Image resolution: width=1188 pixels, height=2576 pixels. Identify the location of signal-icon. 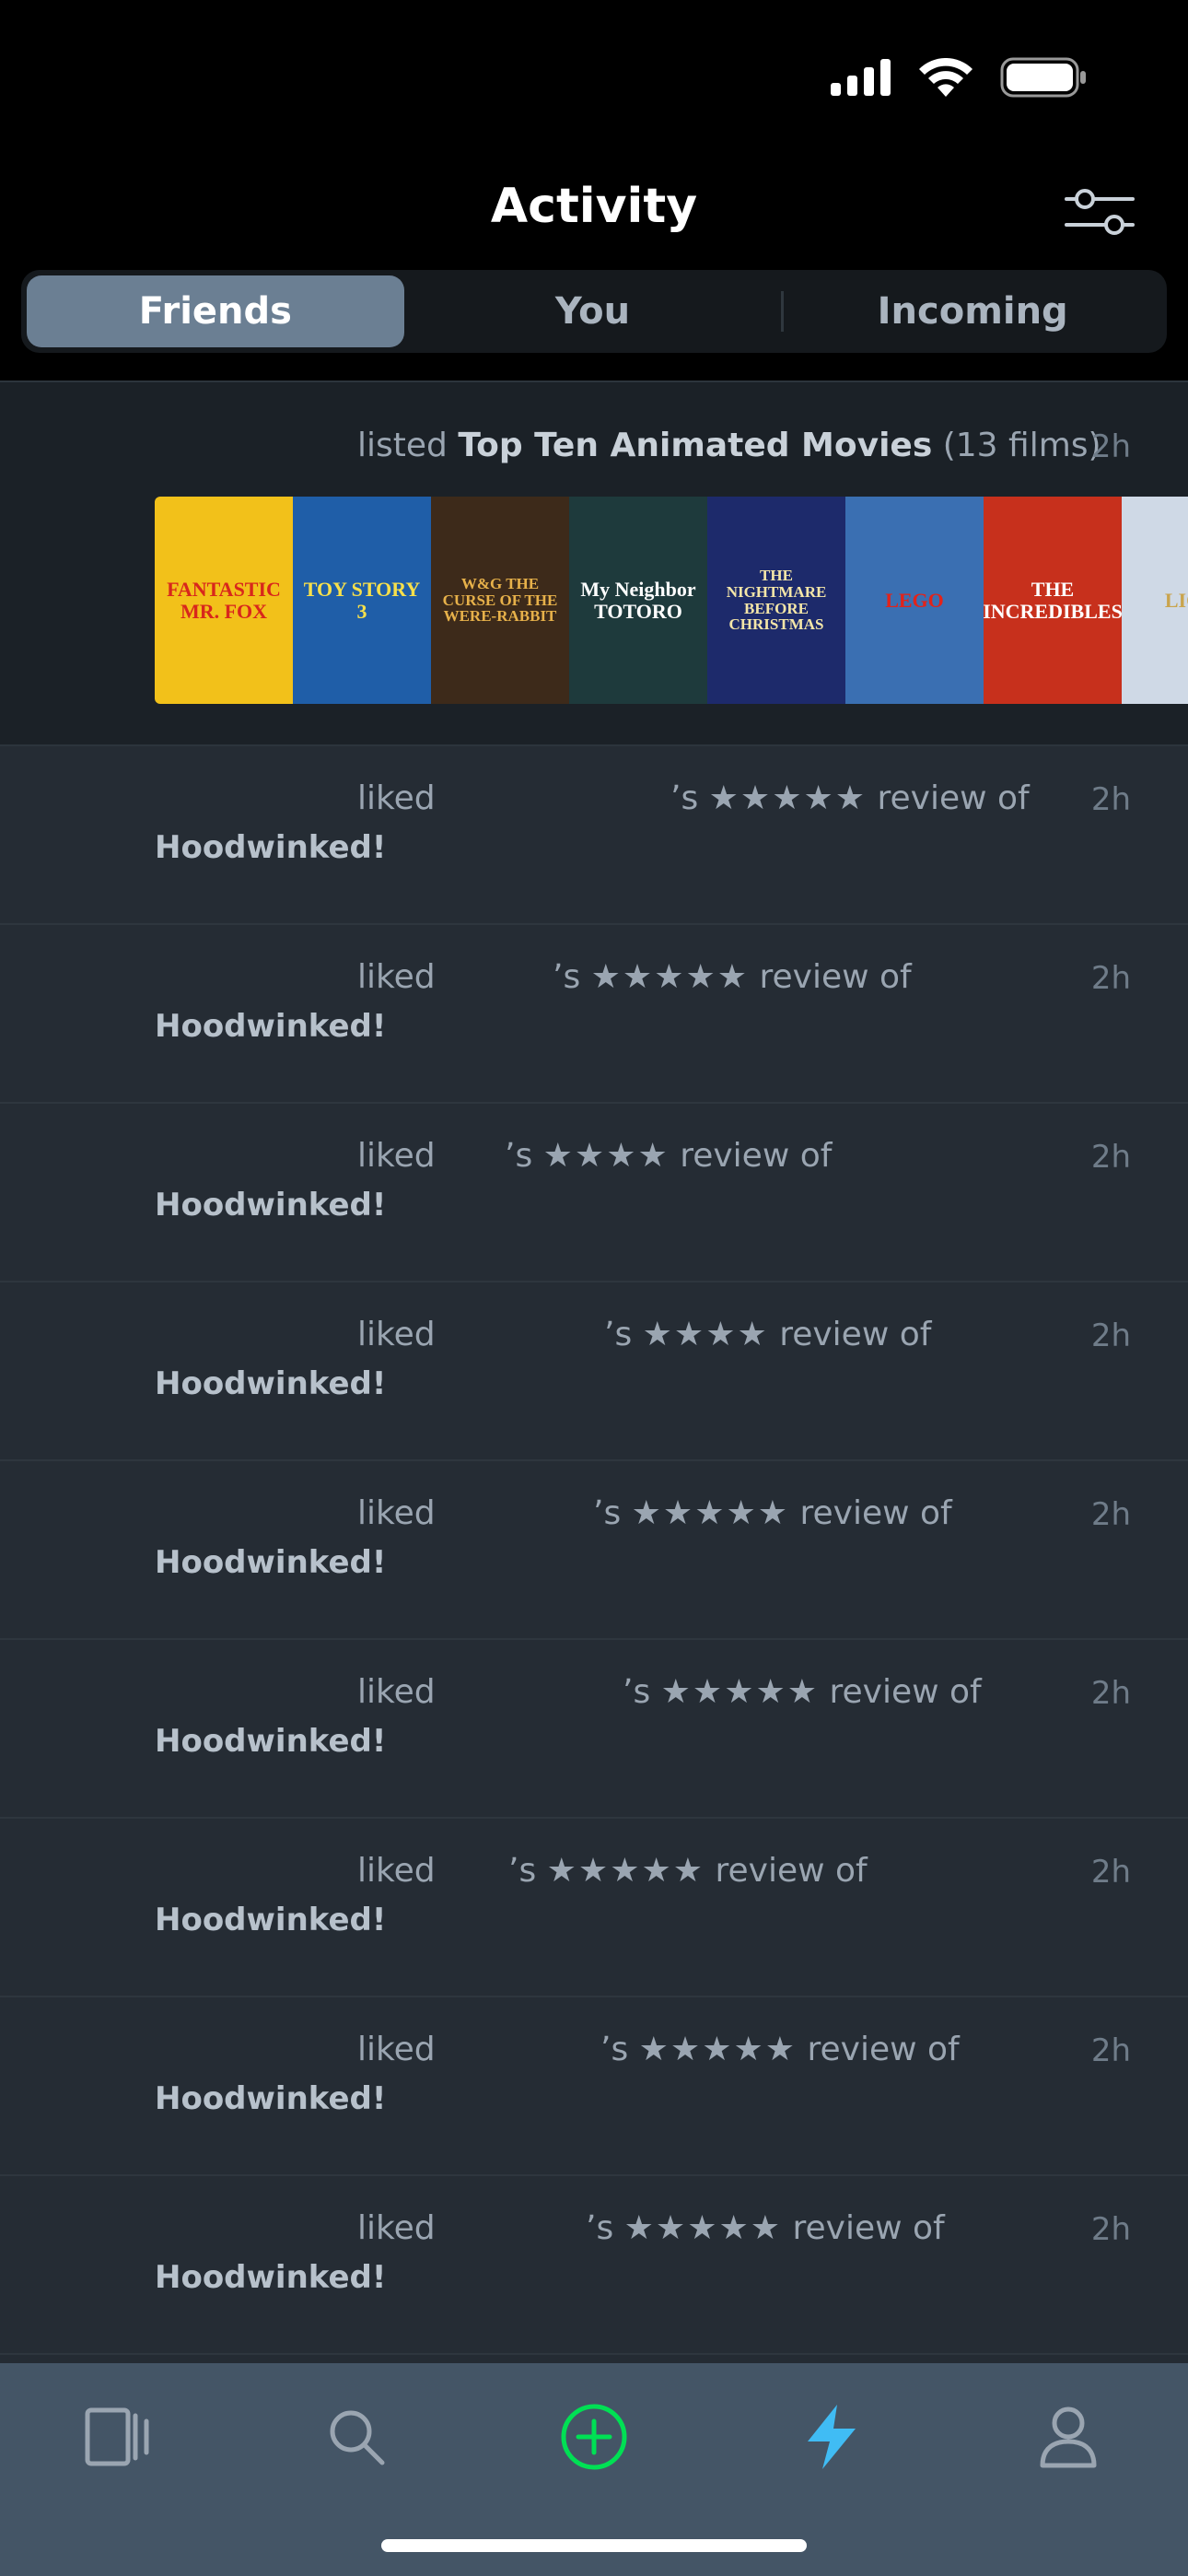
(861, 77).